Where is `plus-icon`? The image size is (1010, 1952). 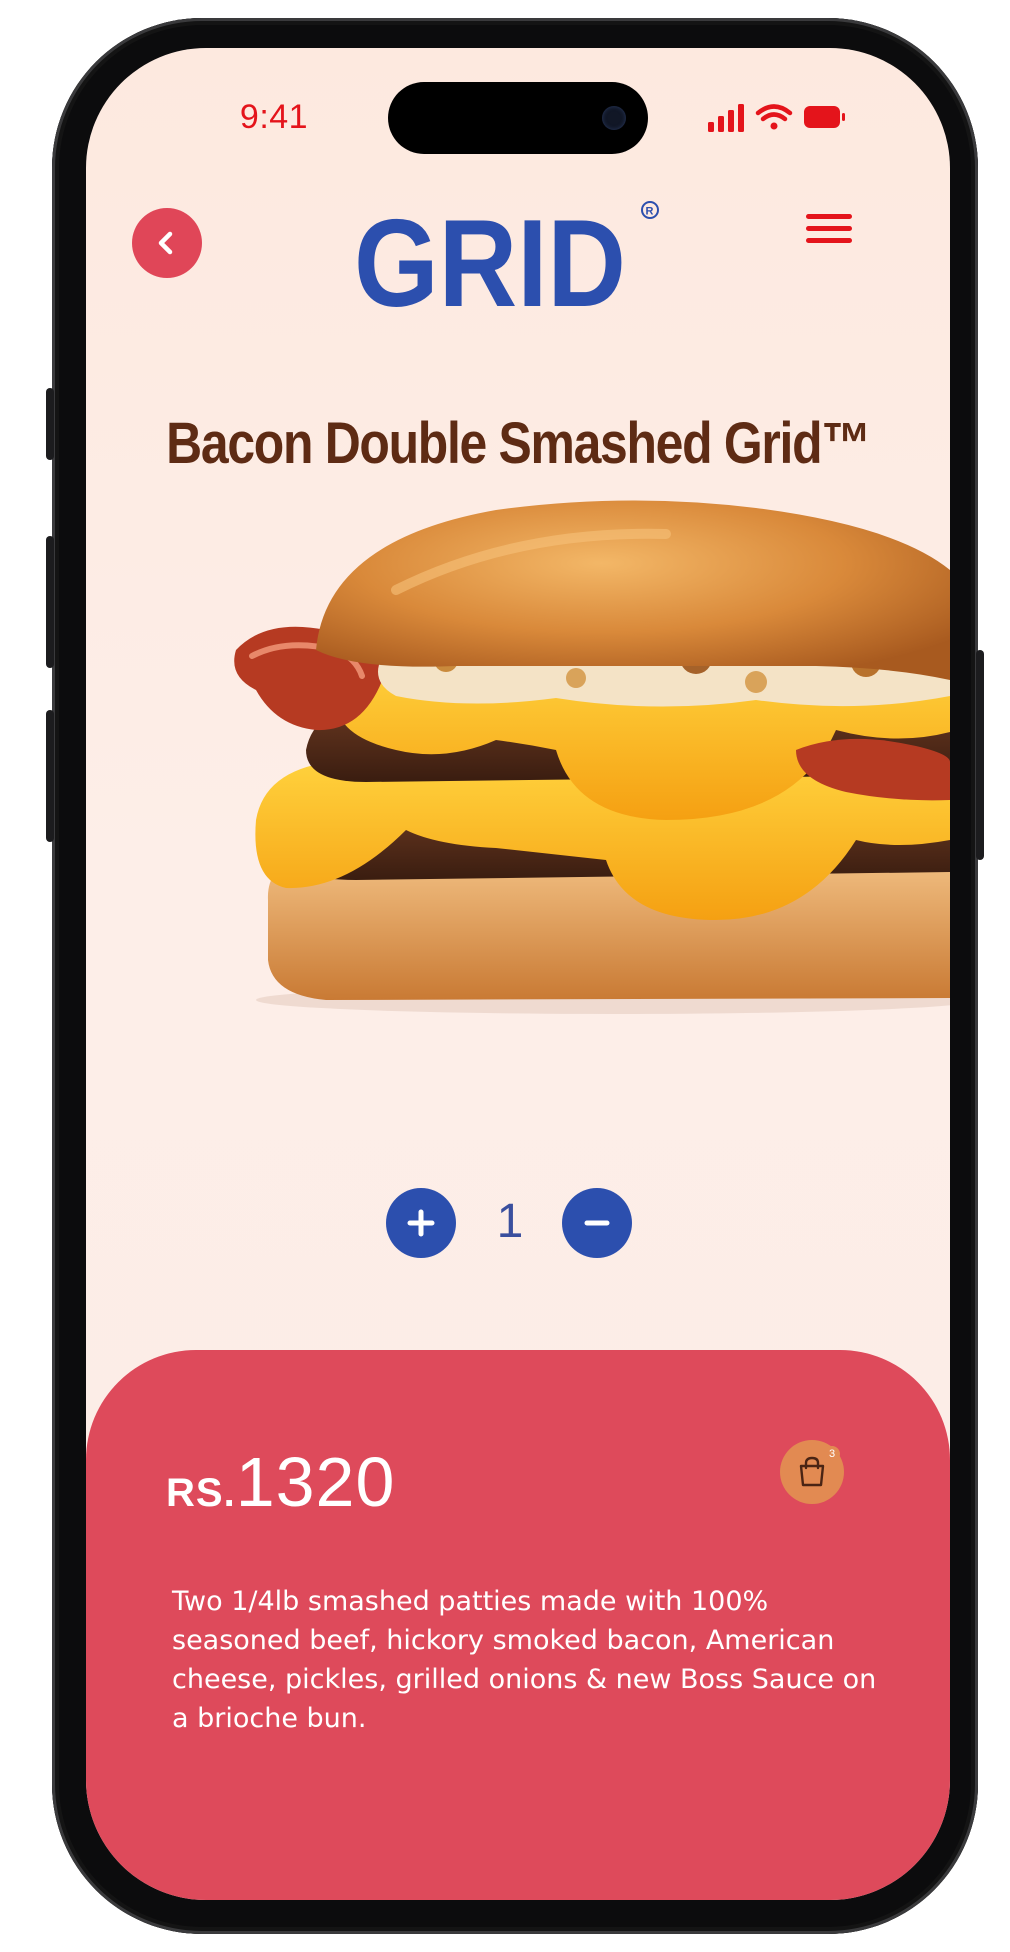 plus-icon is located at coordinates (421, 1223).